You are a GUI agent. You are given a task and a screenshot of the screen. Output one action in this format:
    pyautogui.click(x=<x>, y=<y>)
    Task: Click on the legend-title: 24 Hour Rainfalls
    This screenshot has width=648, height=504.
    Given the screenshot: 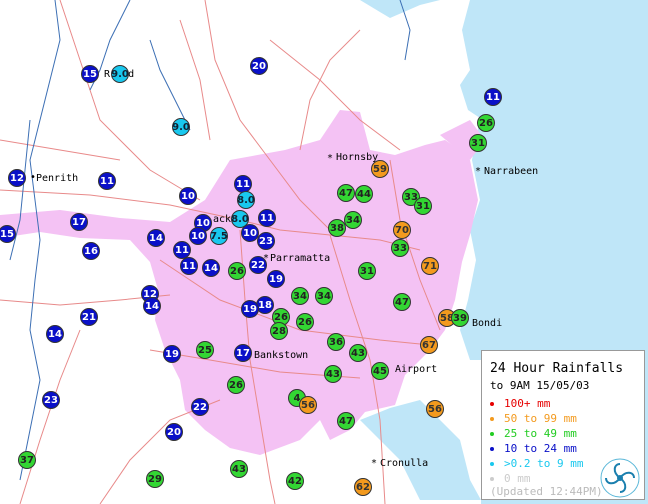 What is the action you would take?
    pyautogui.click(x=557, y=368)
    